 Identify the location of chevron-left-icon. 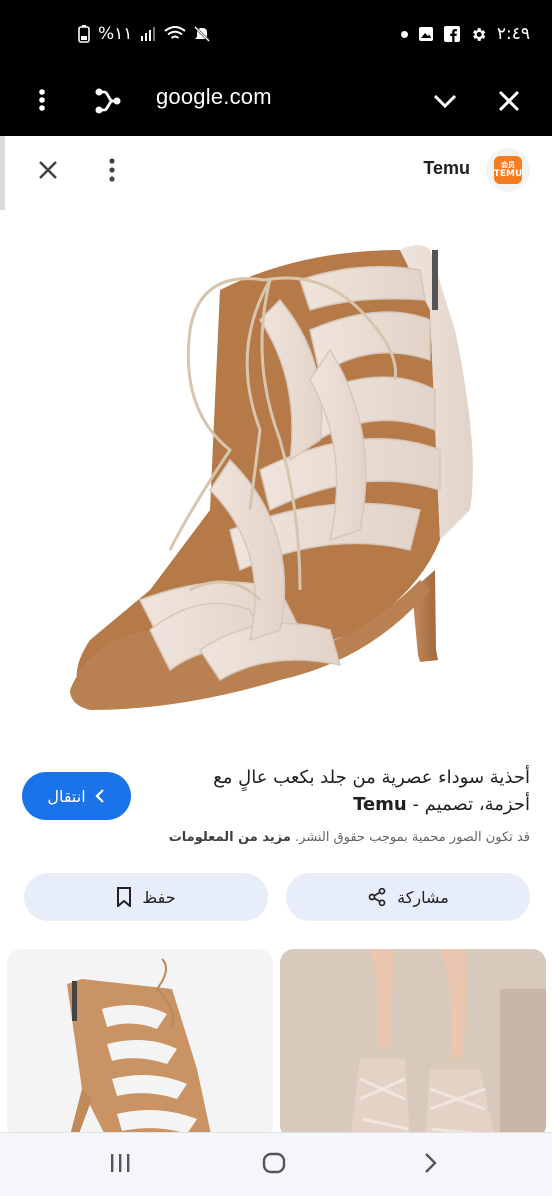
(99, 796).